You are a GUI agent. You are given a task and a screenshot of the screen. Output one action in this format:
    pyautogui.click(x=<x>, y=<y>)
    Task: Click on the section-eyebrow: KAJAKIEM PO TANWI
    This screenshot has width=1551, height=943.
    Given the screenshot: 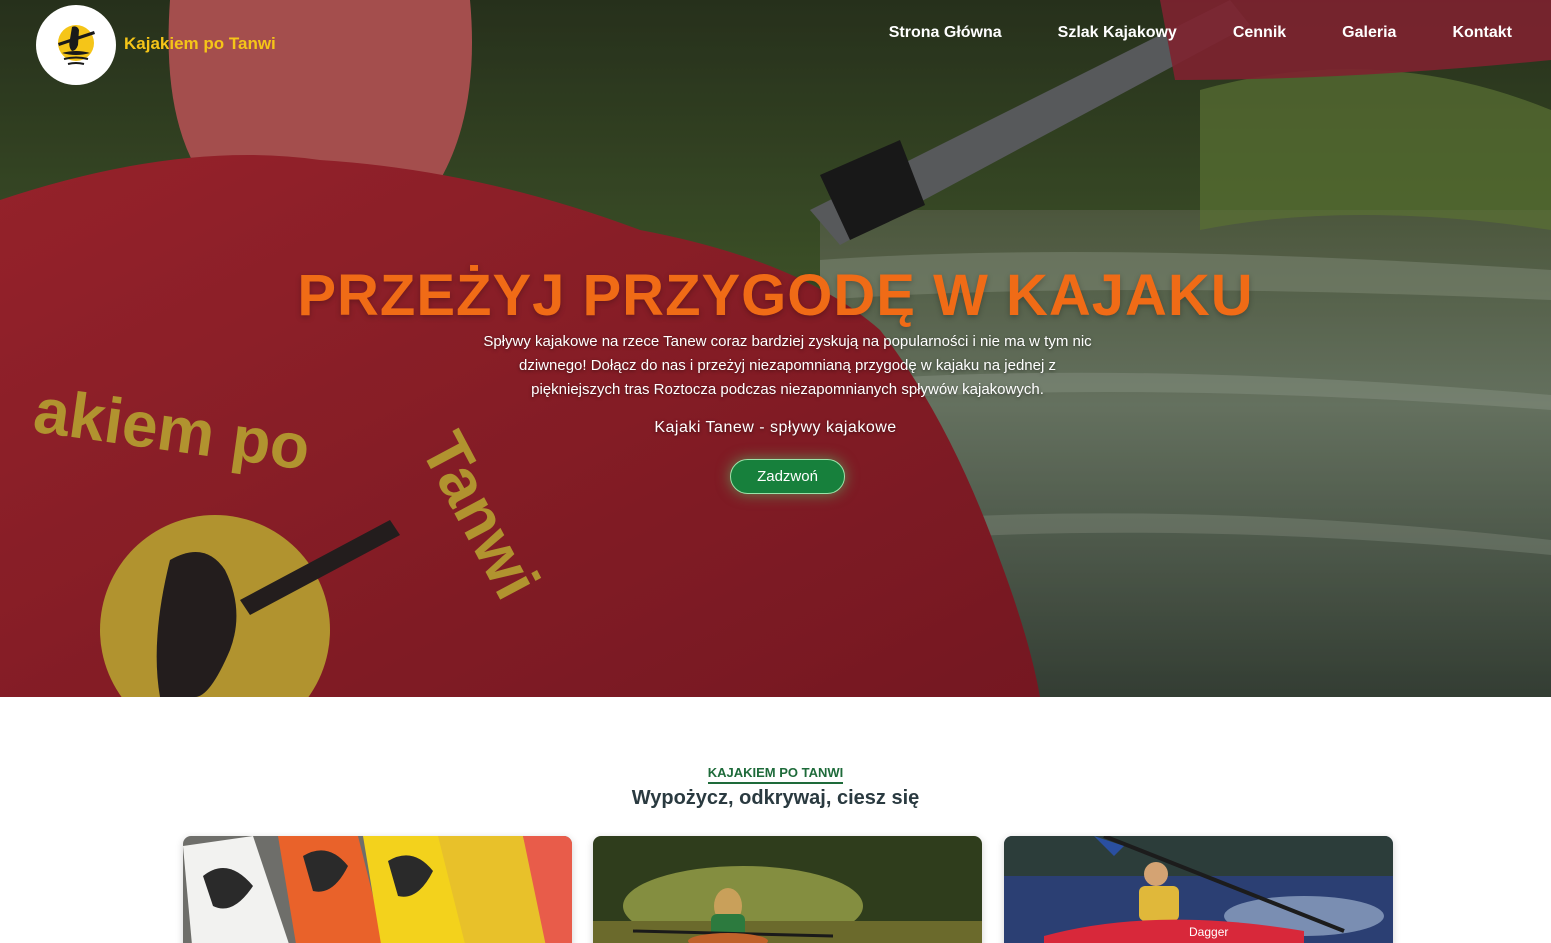 What is the action you would take?
    pyautogui.click(x=775, y=774)
    